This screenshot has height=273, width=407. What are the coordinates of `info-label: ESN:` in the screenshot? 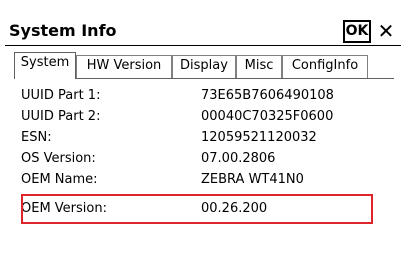 It's located at (36, 137).